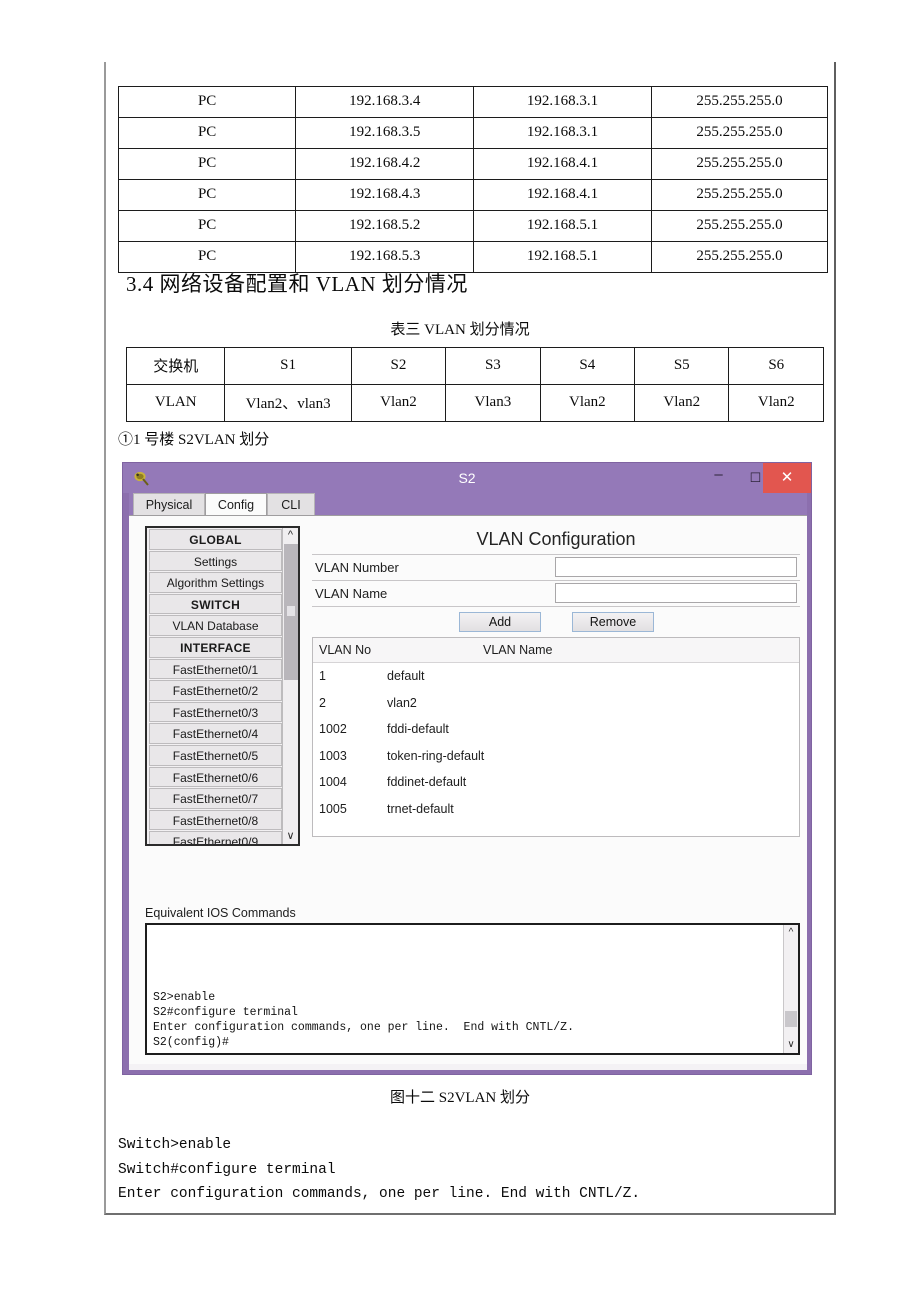 The height and width of the screenshot is (1302, 920). I want to click on minimize-button: –, so click(718, 478).